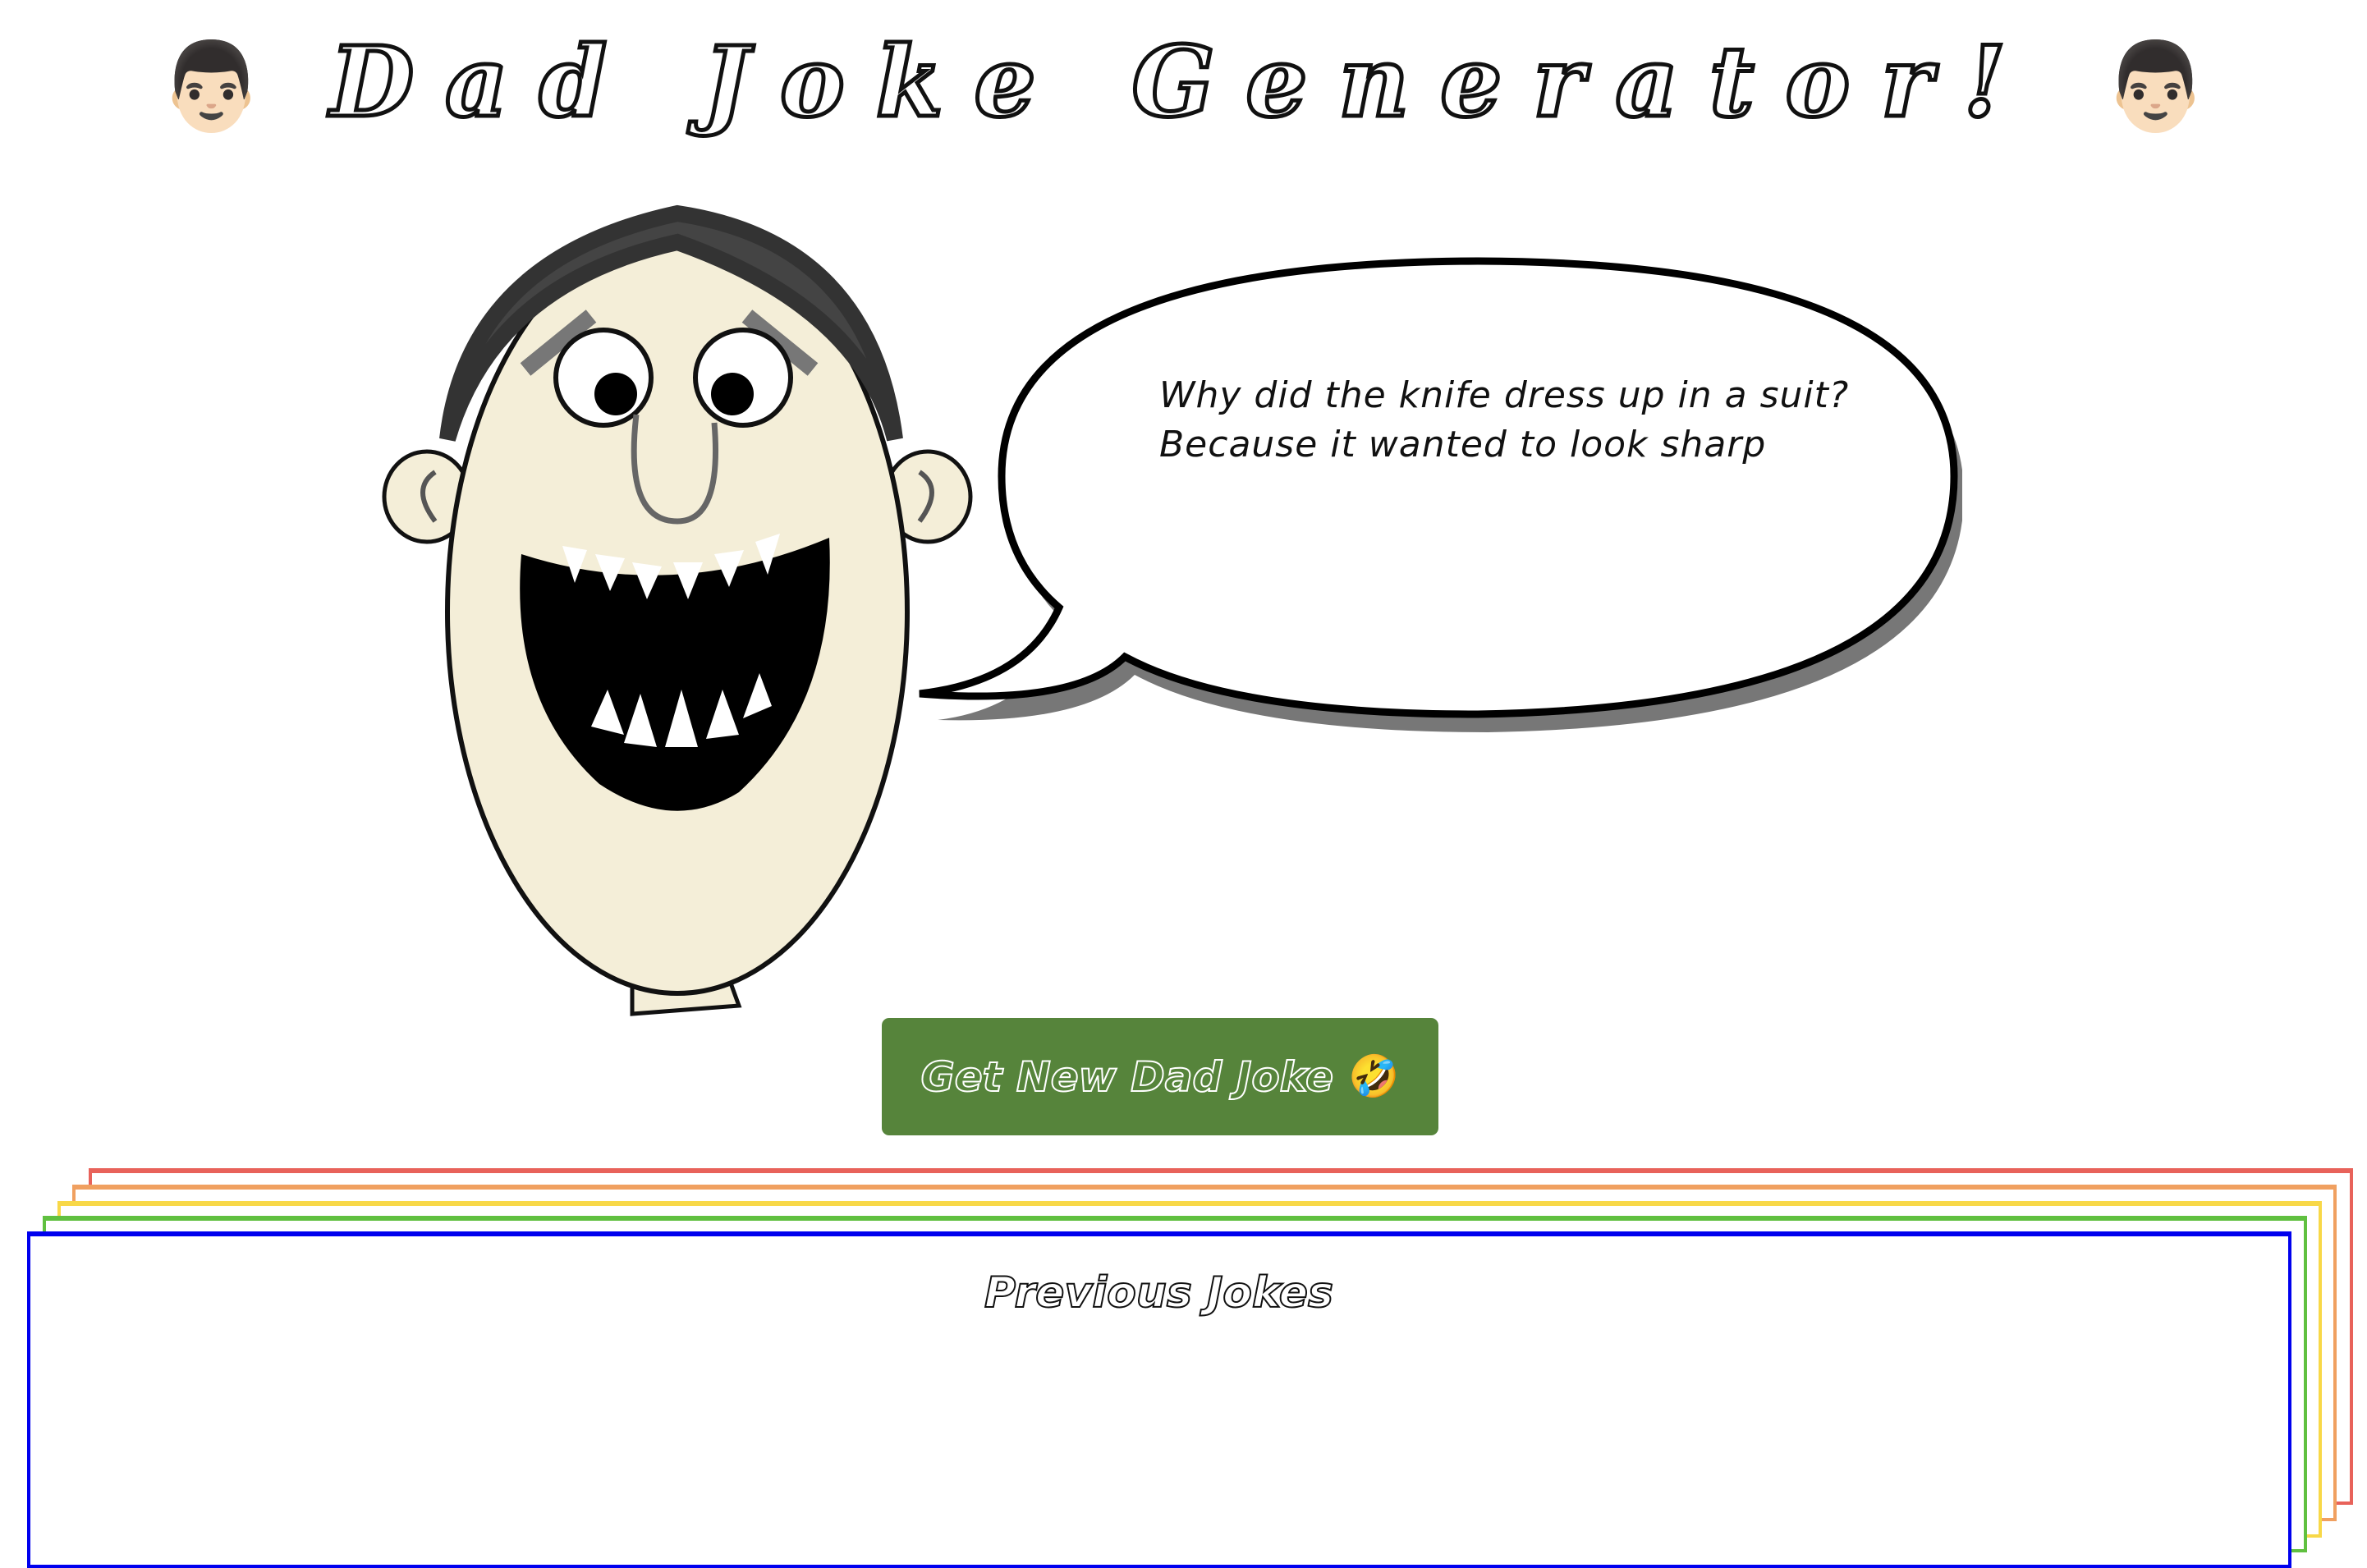 The image size is (2367, 1568). I want to click on rofl-emoji-icon: 🤣, so click(1374, 1076).